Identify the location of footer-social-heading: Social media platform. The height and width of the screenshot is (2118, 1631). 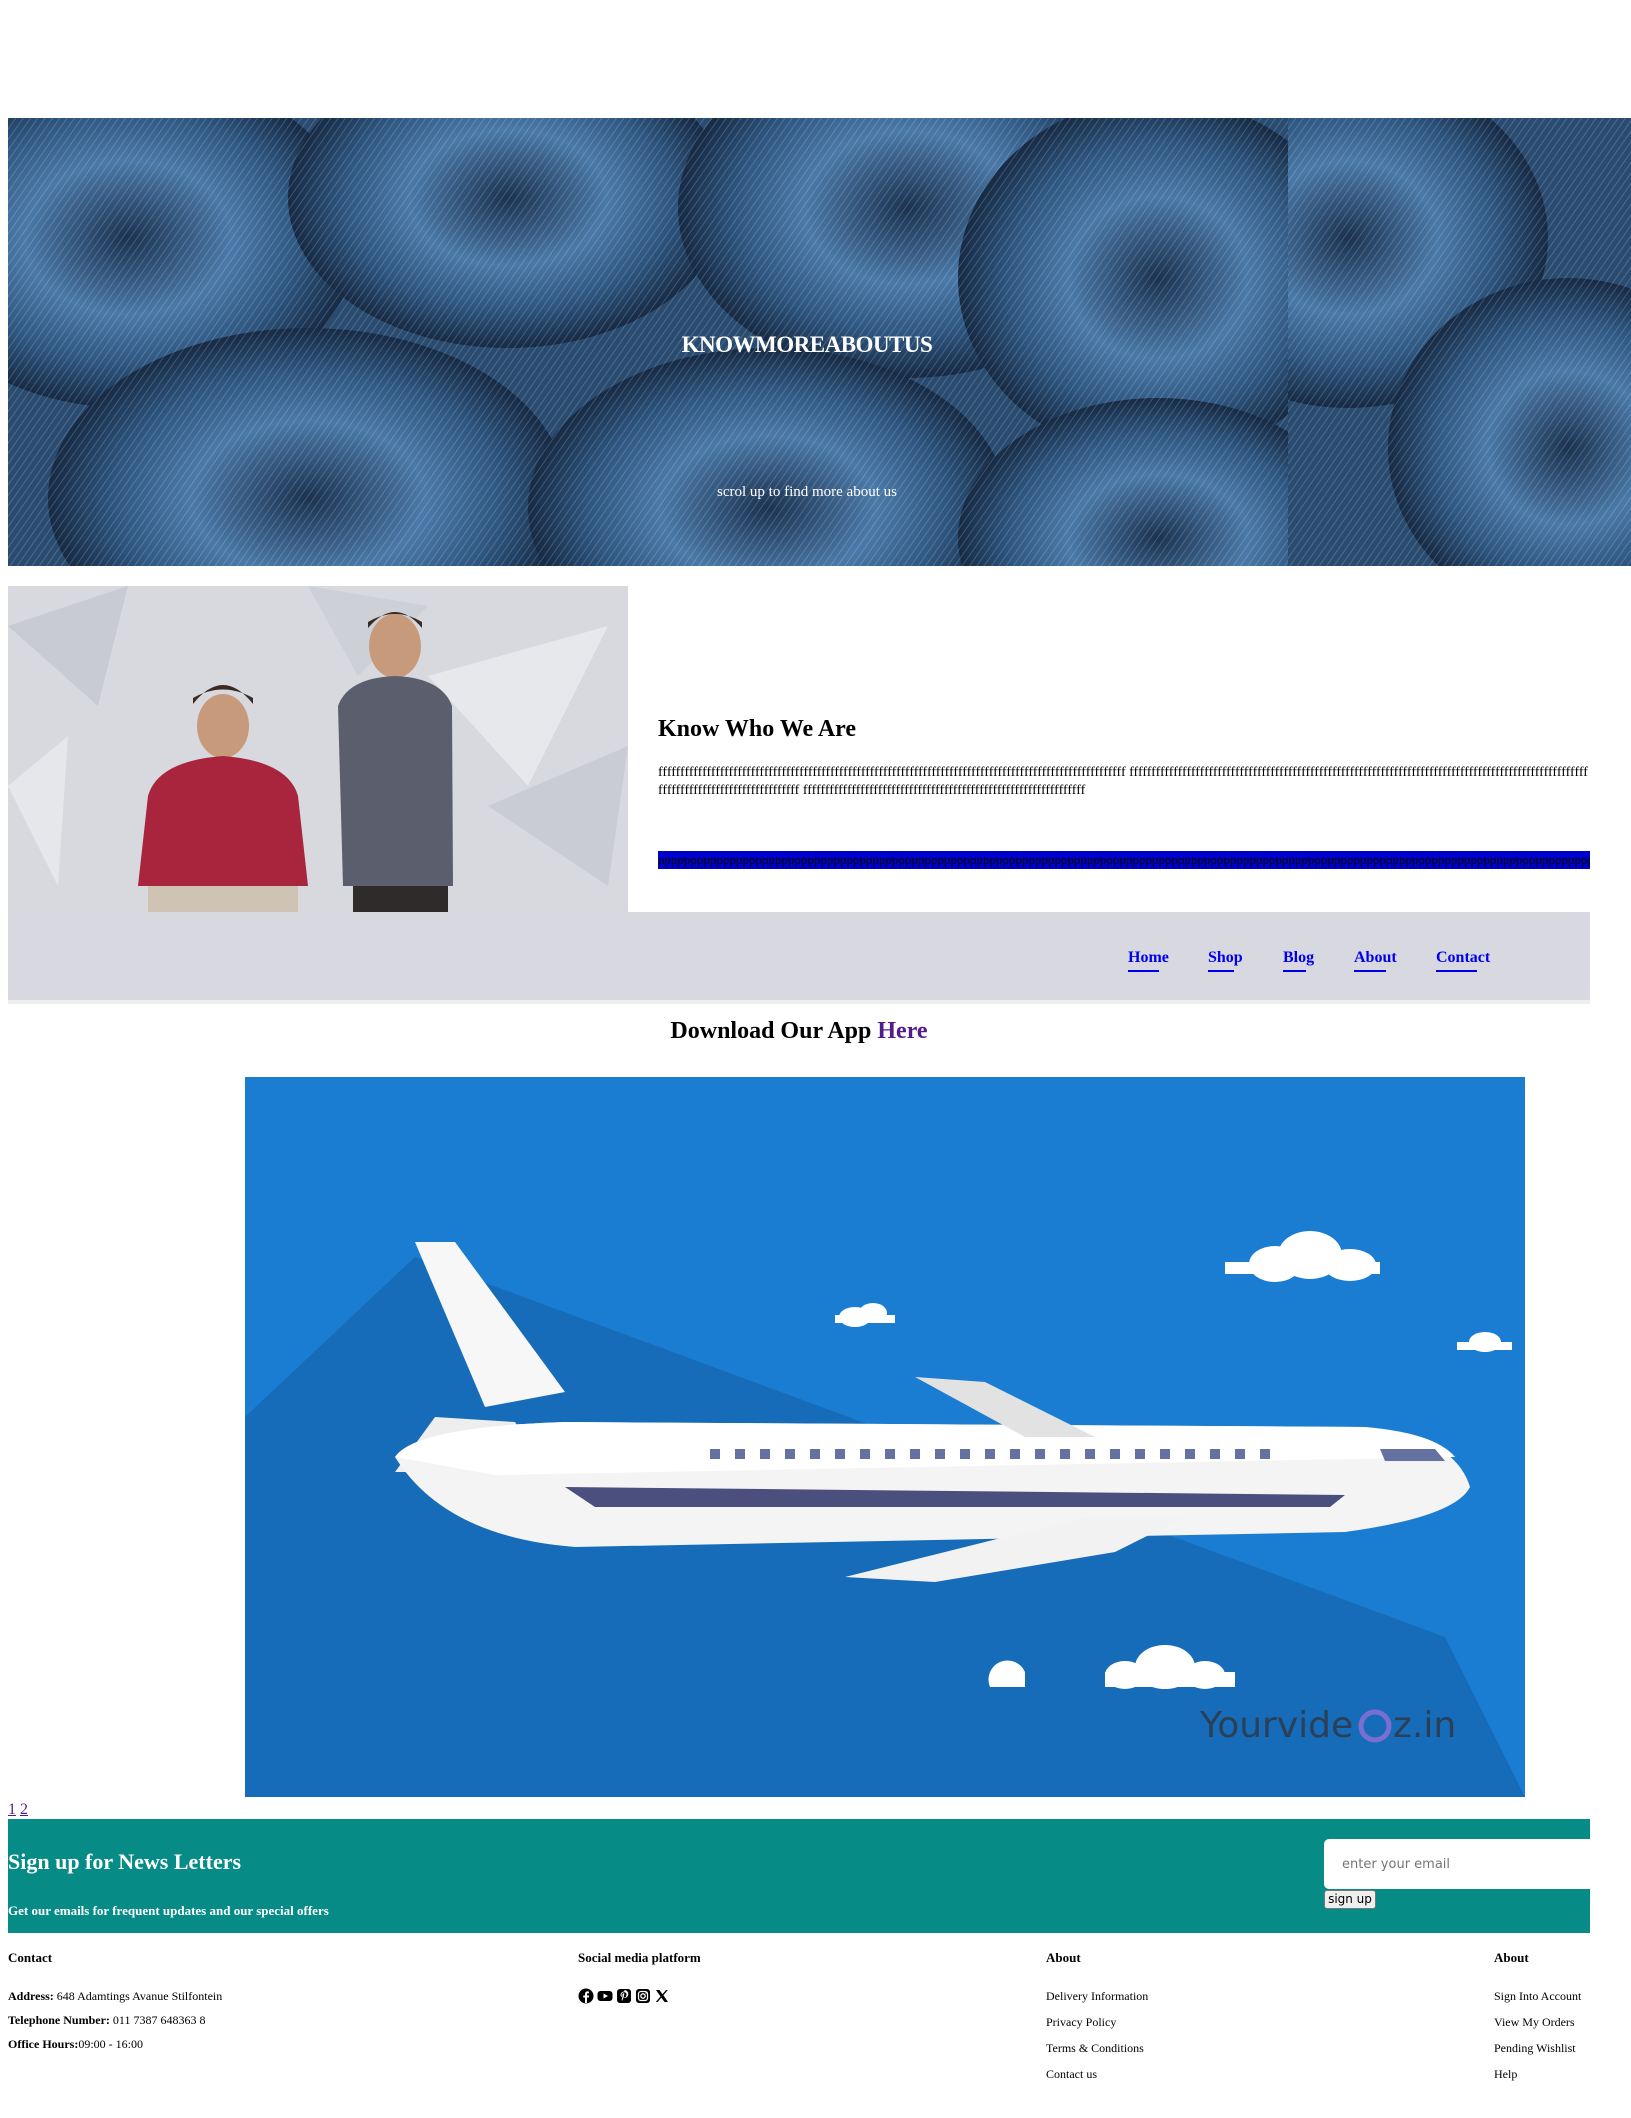
(639, 1957).